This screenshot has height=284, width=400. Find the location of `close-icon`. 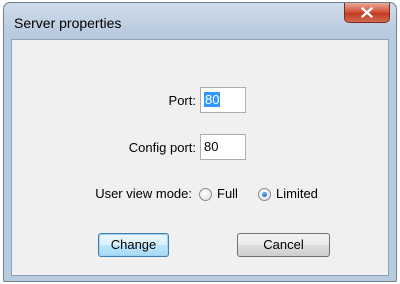

close-icon is located at coordinates (367, 12).